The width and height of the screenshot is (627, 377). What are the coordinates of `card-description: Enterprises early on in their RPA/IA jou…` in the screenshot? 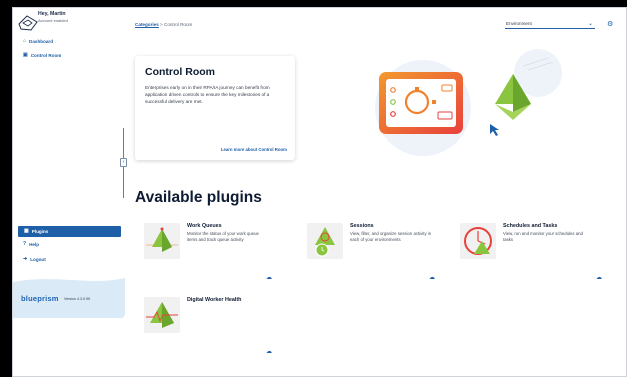 It's located at (207, 94).